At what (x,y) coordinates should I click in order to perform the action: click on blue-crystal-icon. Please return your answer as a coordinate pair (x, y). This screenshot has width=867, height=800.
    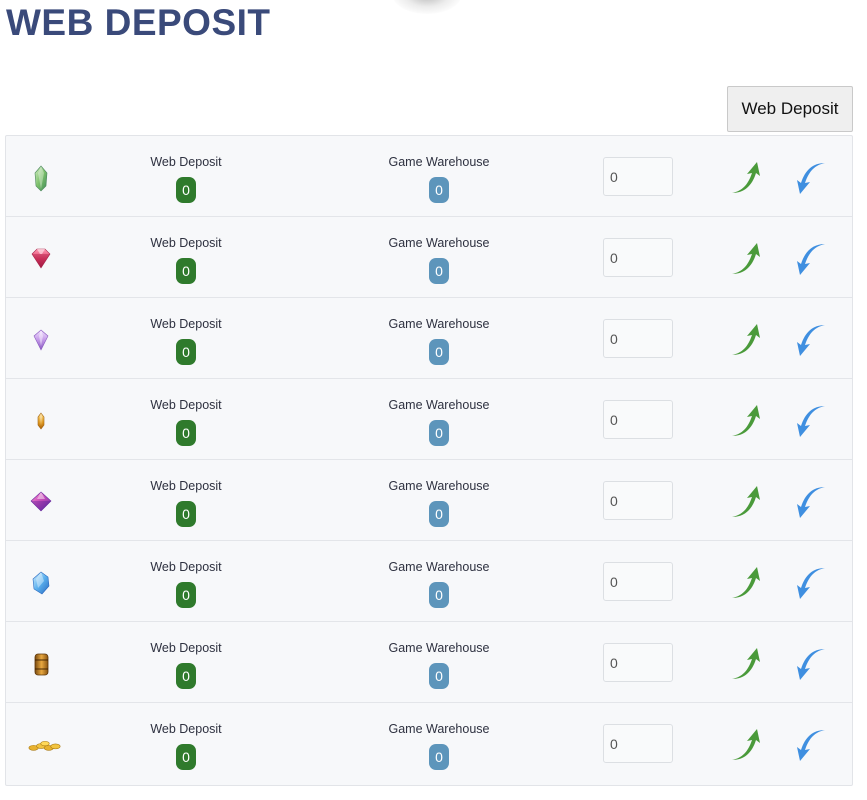
    Looking at the image, I should click on (41, 583).